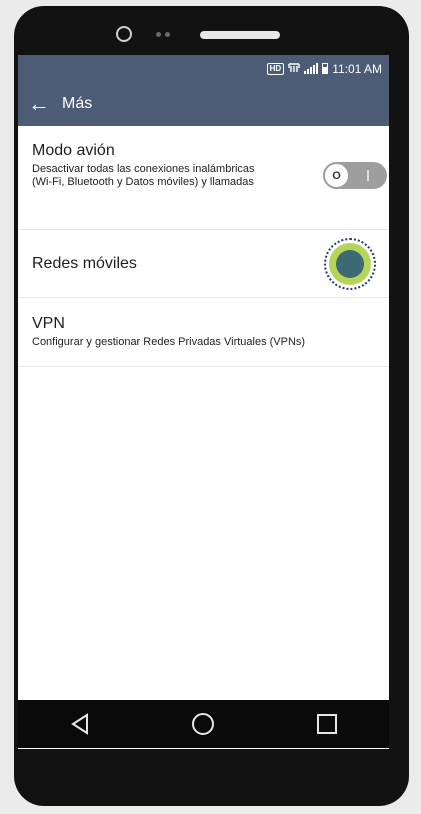  What do you see at coordinates (48, 323) in the screenshot?
I see `vpn-title: VPN` at bounding box center [48, 323].